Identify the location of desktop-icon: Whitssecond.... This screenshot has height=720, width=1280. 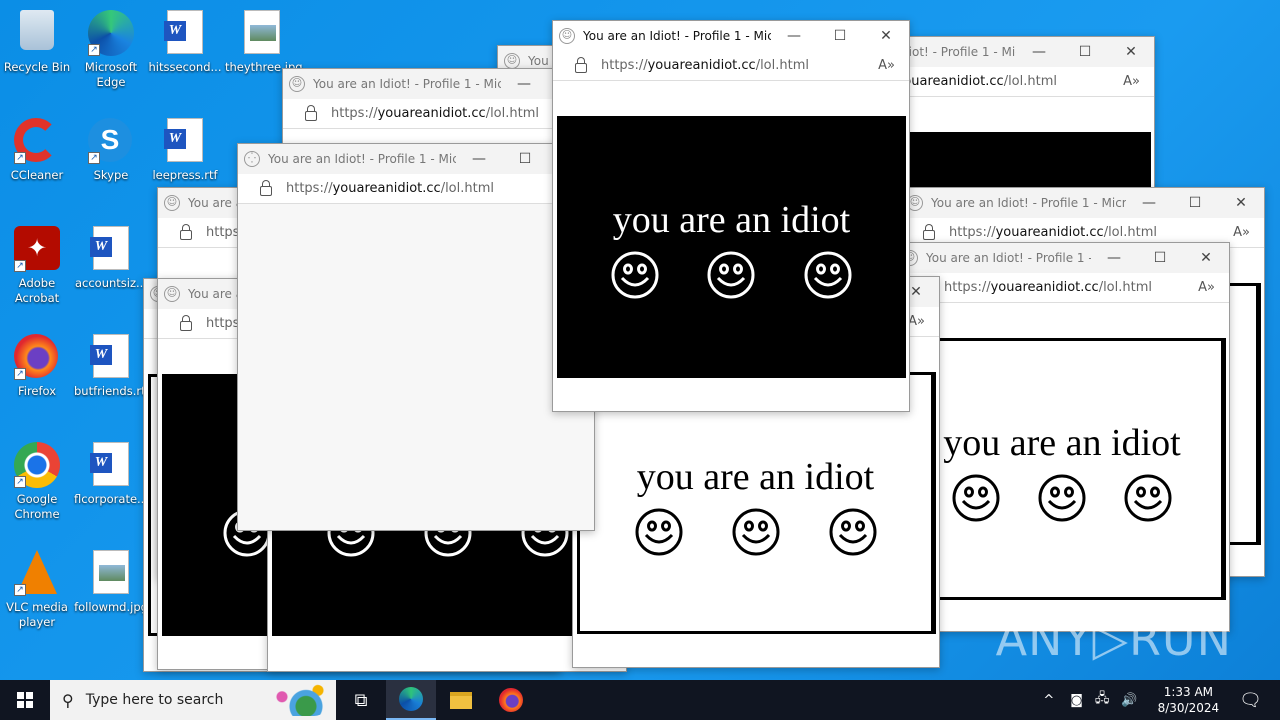
(185, 40).